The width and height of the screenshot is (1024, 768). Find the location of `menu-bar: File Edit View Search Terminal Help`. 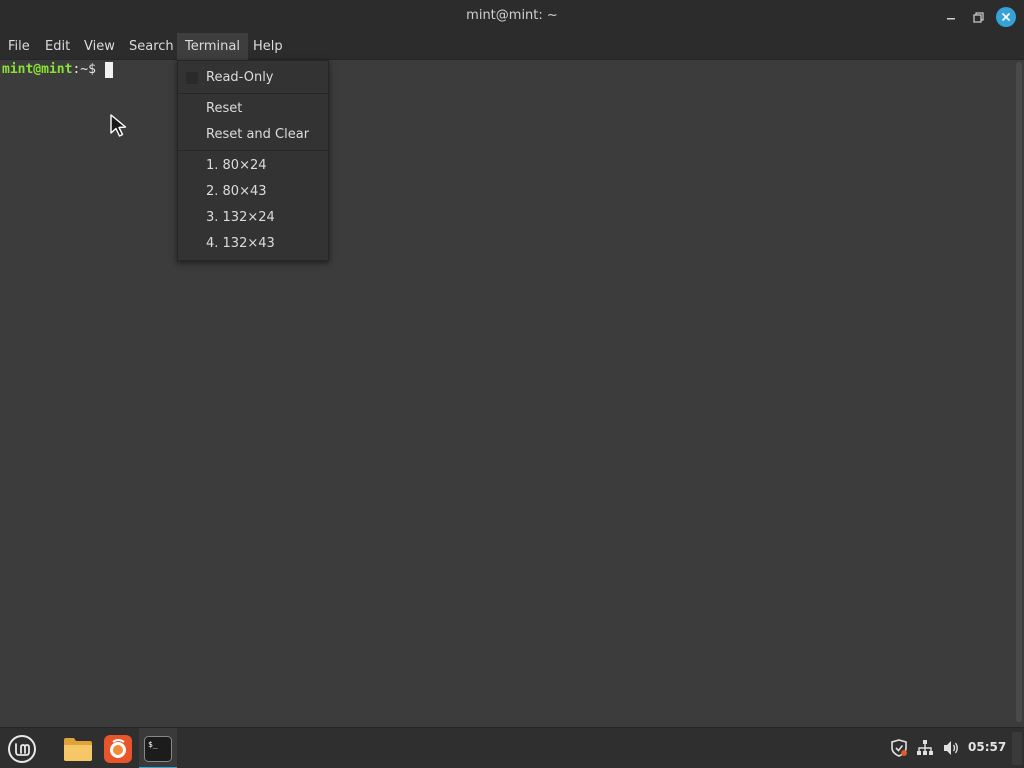

menu-bar: File Edit View Search Terminal Help is located at coordinates (512, 46).